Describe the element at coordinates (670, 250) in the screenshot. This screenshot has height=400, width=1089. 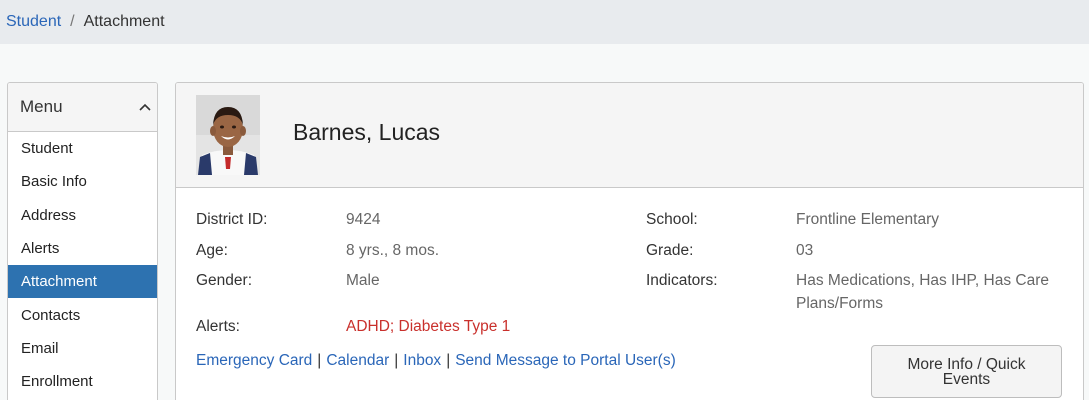
I see `grade-label: Grade:` at that location.